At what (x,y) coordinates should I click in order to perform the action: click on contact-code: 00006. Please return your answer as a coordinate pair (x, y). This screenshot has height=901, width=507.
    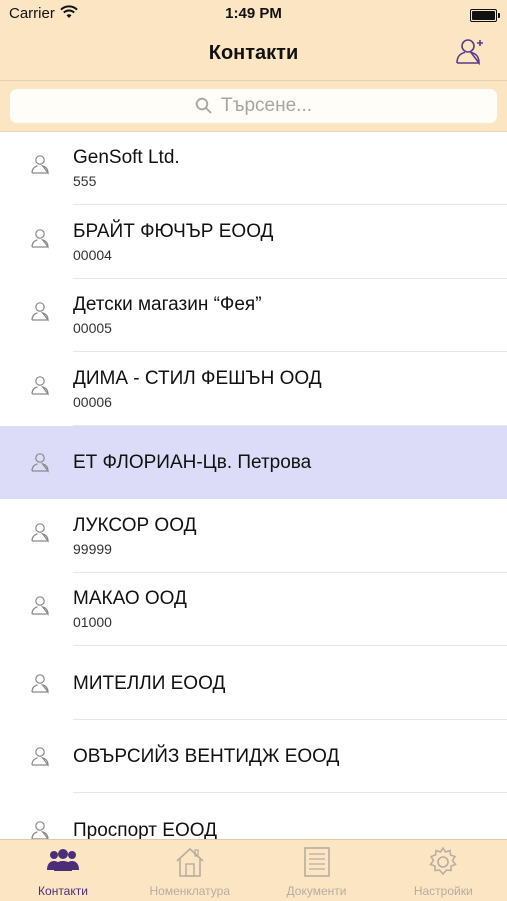
    Looking at the image, I should click on (92, 401).